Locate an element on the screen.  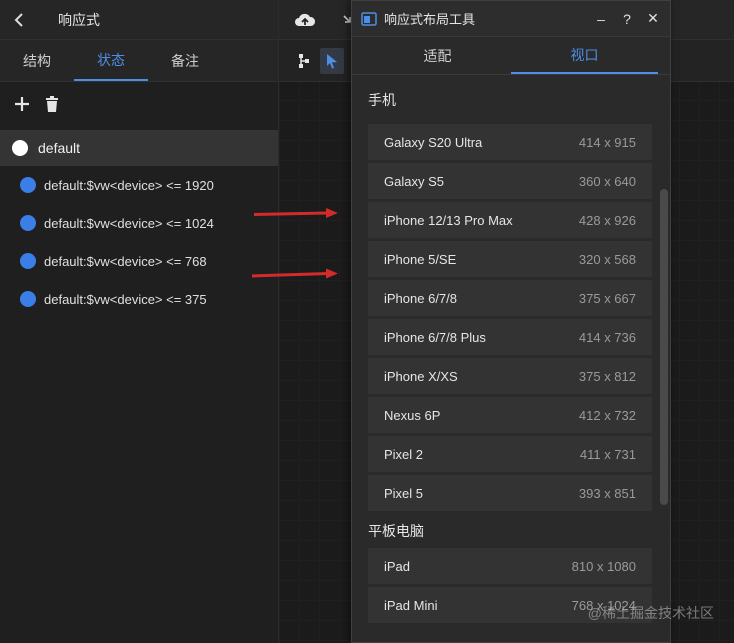
section-title-tablet: 平板电脑 is located at coordinates (396, 531).